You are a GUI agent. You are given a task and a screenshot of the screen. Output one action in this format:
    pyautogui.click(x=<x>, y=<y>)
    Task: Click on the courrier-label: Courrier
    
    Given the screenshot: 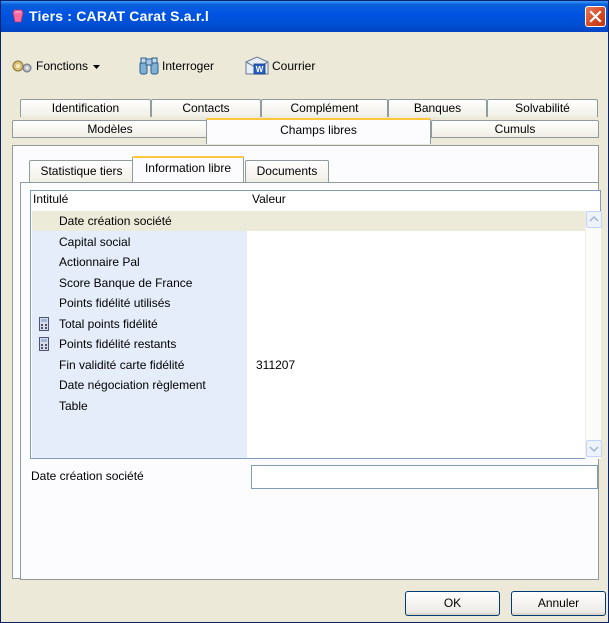 What is the action you would take?
    pyautogui.click(x=294, y=66)
    